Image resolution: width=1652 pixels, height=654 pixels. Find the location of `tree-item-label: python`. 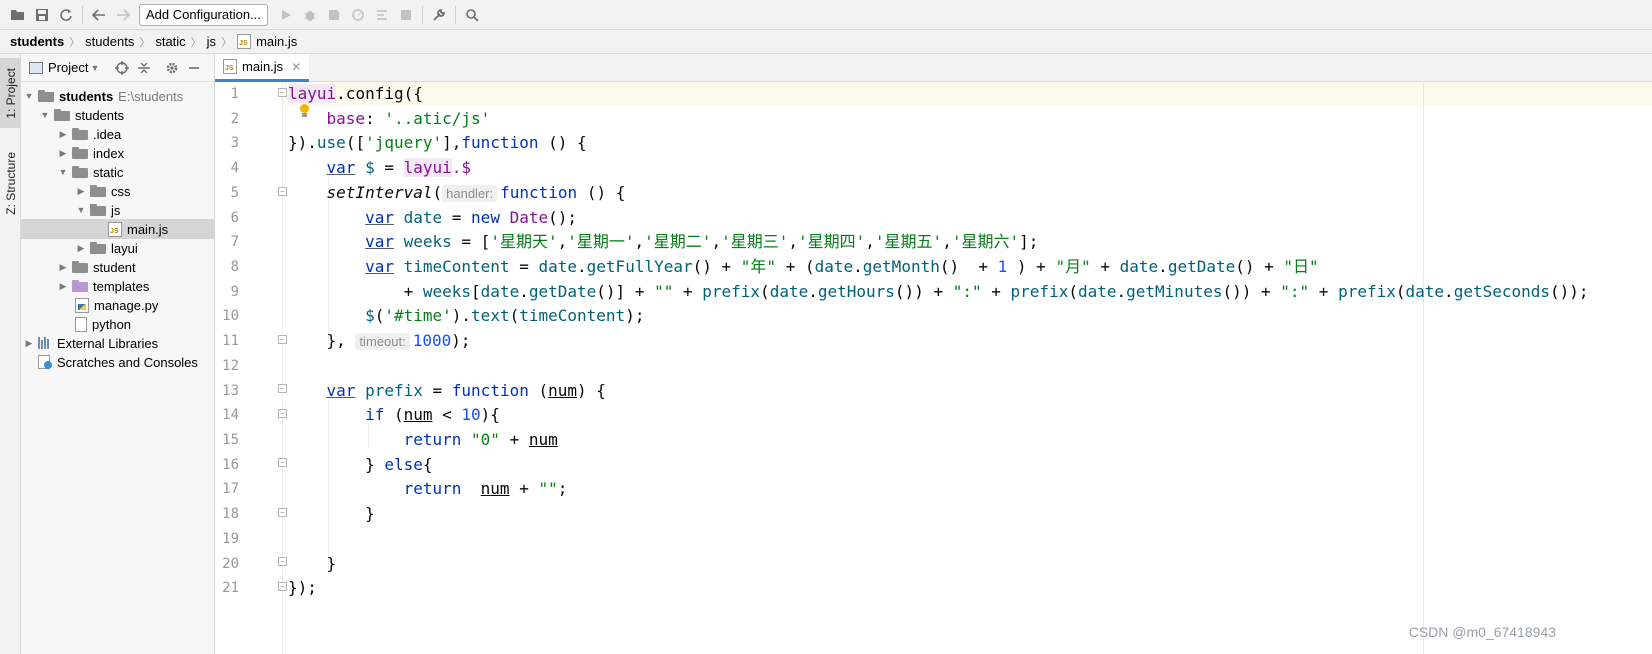

tree-item-label: python is located at coordinates (112, 324).